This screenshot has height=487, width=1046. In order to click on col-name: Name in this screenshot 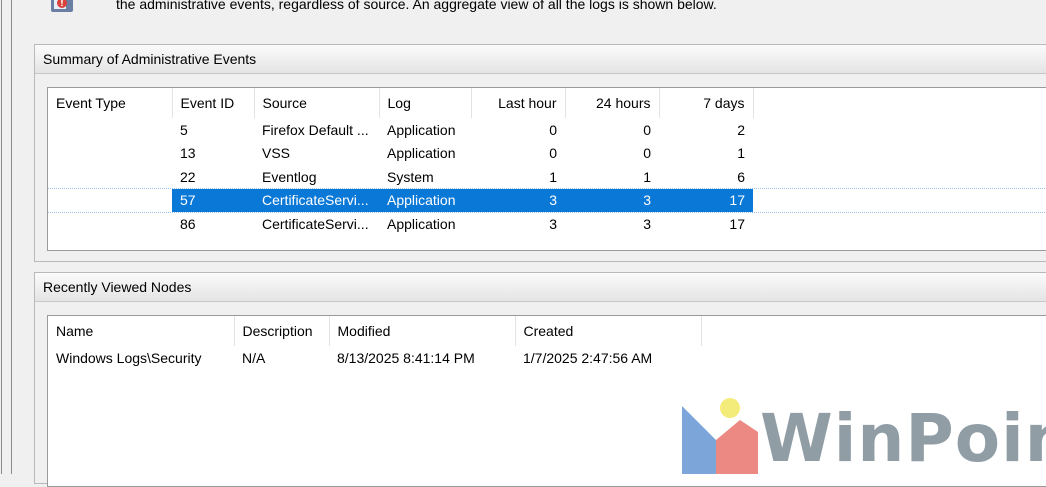, I will do `click(141, 331)`.